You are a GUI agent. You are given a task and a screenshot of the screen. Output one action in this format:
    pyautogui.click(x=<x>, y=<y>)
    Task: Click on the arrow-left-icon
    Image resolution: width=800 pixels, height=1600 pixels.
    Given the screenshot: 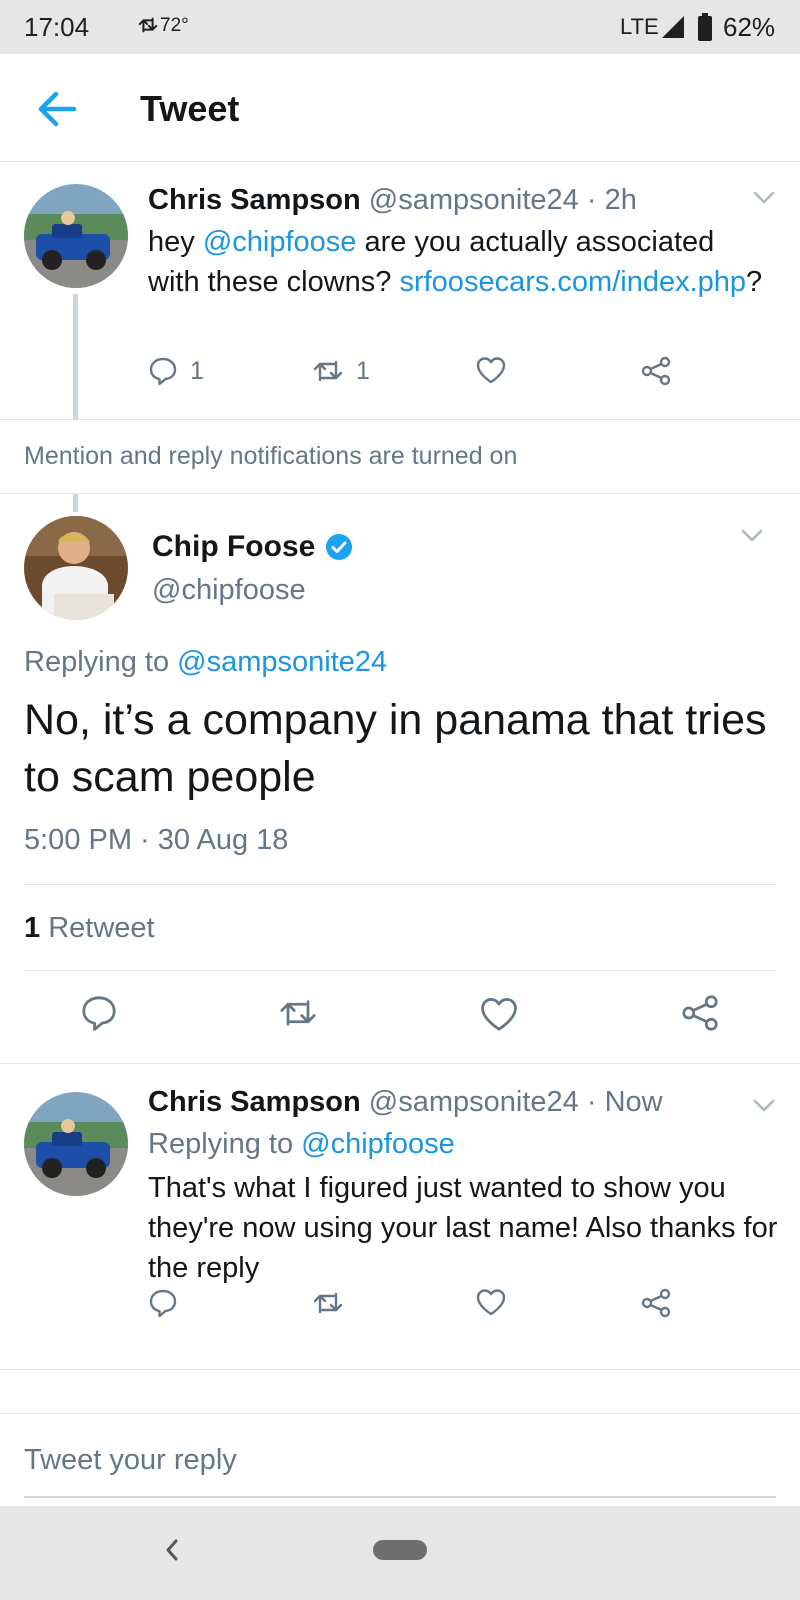 What is the action you would take?
    pyautogui.click(x=57, y=109)
    